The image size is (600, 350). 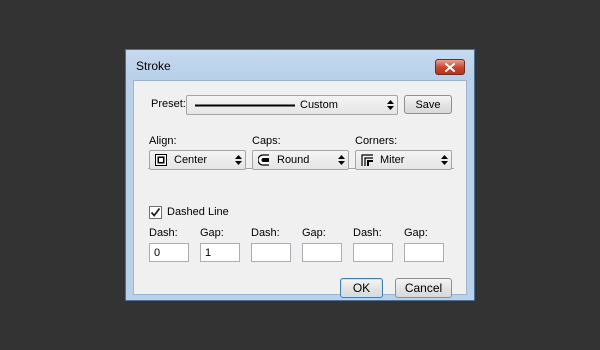 I want to click on close-x-icon, so click(x=450, y=67).